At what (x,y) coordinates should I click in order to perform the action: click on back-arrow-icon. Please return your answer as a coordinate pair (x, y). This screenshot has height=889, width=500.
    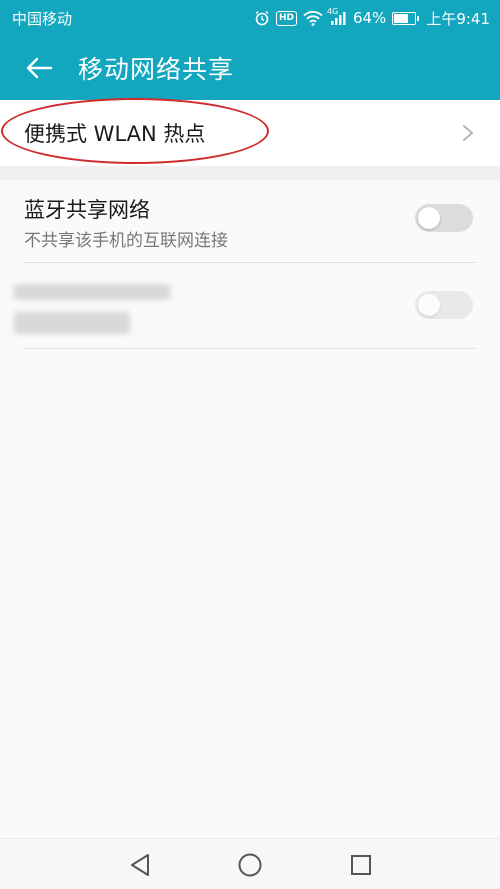
    Looking at the image, I should click on (39, 68).